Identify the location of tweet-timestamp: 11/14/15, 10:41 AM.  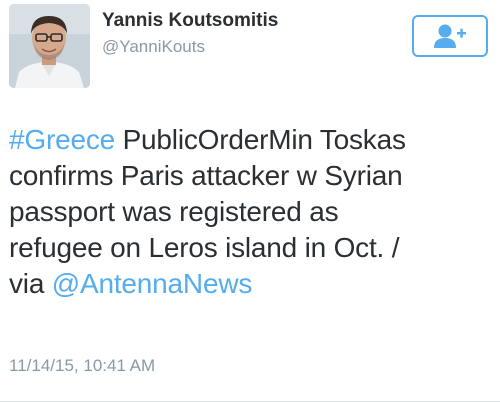
(82, 366).